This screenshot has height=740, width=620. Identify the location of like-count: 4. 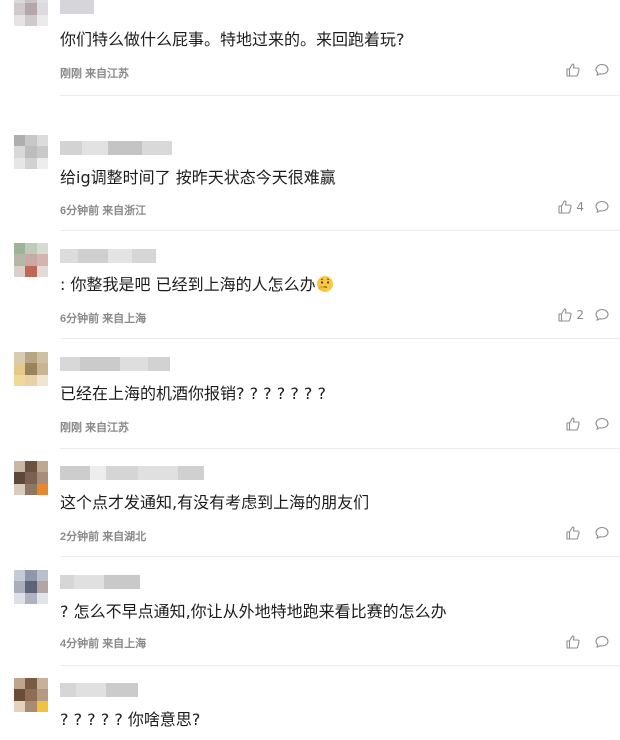
(580, 207).